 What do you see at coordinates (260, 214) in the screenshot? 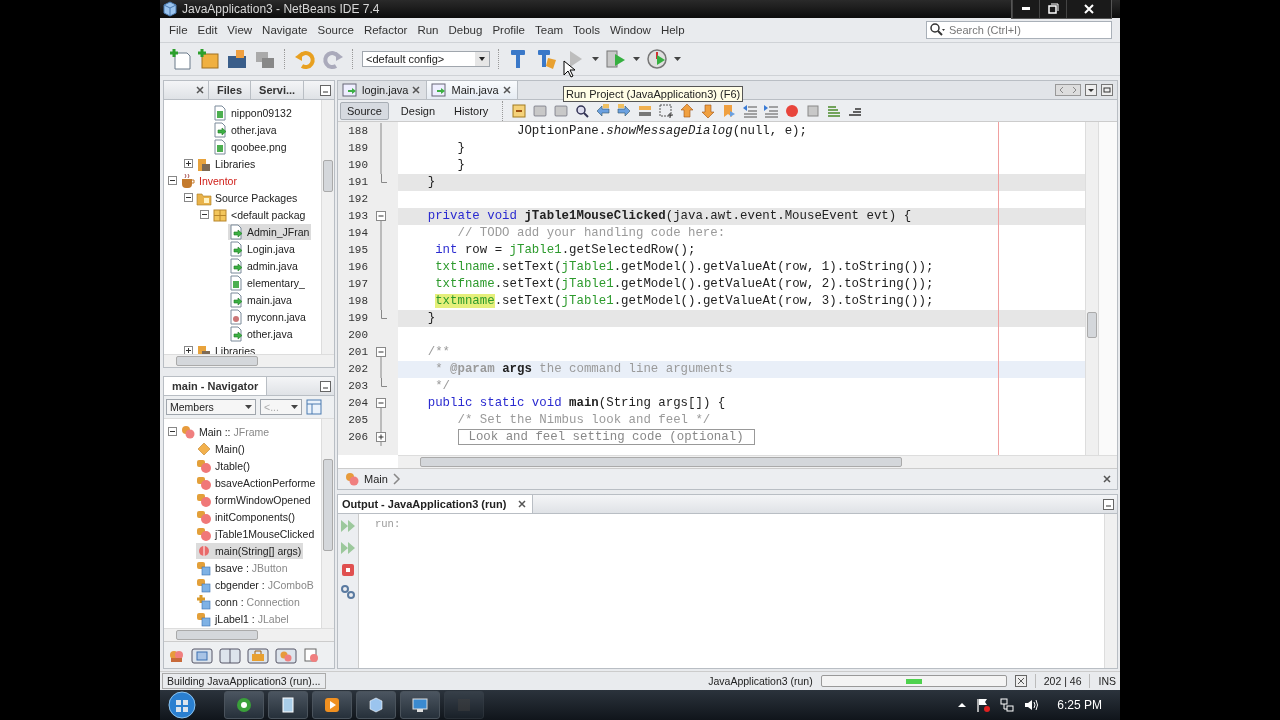
I see `tree-item: <default packag` at bounding box center [260, 214].